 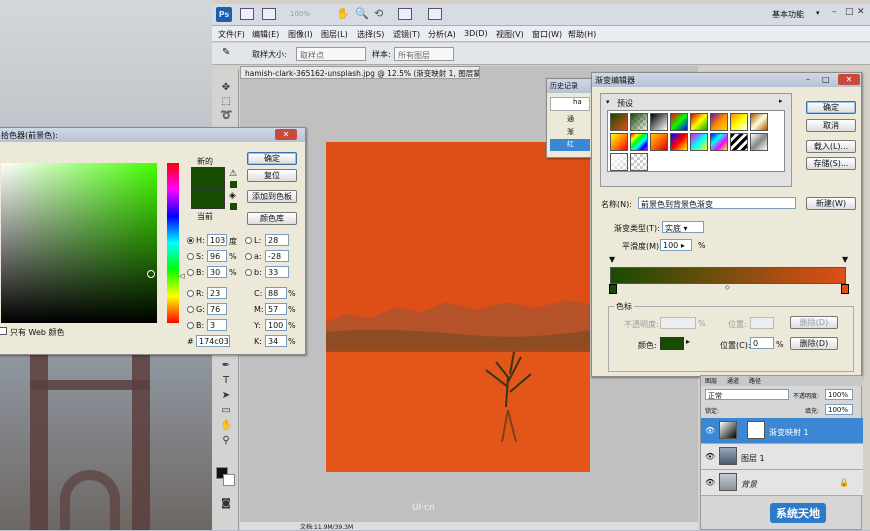 What do you see at coordinates (208, 199) in the screenshot?
I see `current-color-swatch` at bounding box center [208, 199].